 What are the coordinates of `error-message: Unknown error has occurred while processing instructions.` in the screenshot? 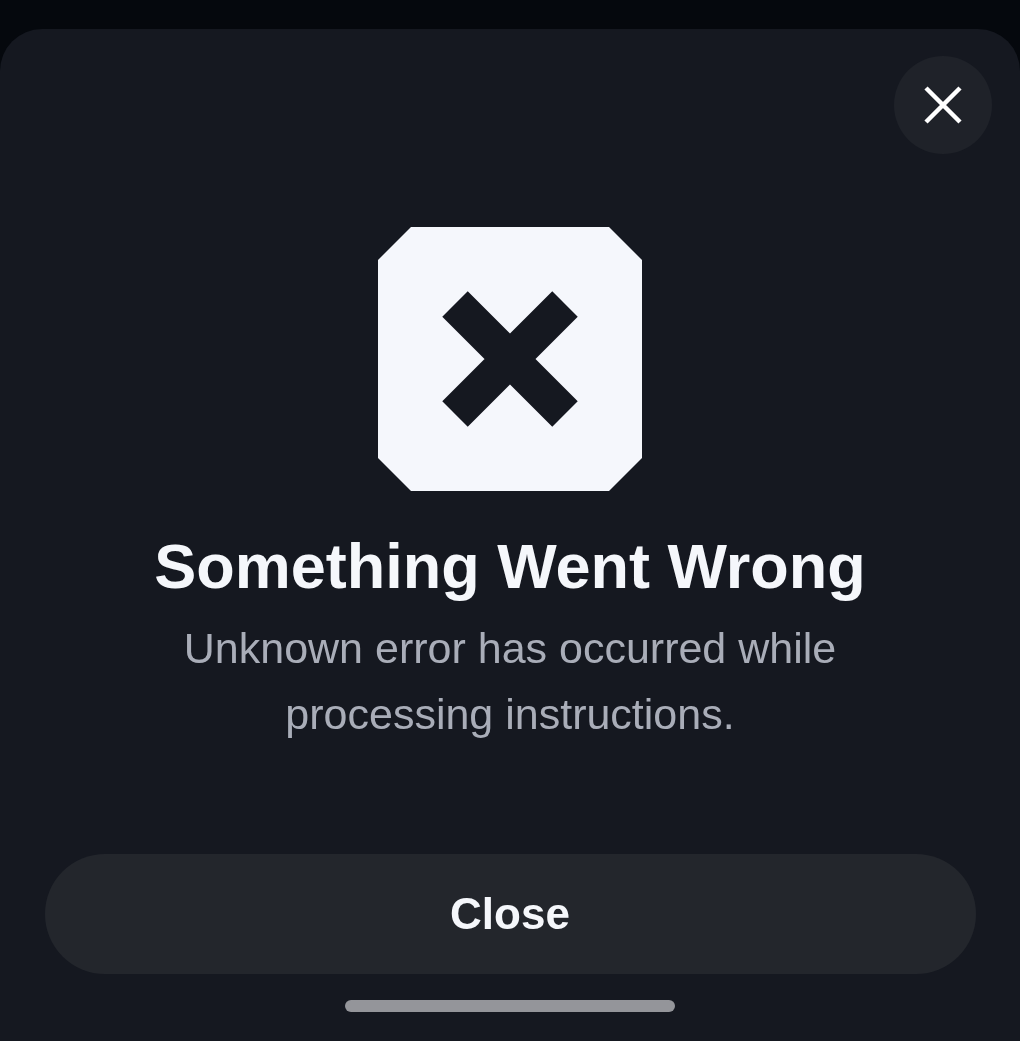 It's located at (510, 681).